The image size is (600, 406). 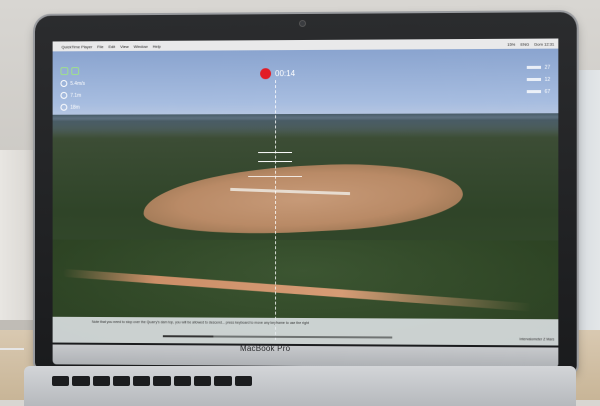 What do you see at coordinates (12, 349) in the screenshot?
I see `usb-cable` at bounding box center [12, 349].